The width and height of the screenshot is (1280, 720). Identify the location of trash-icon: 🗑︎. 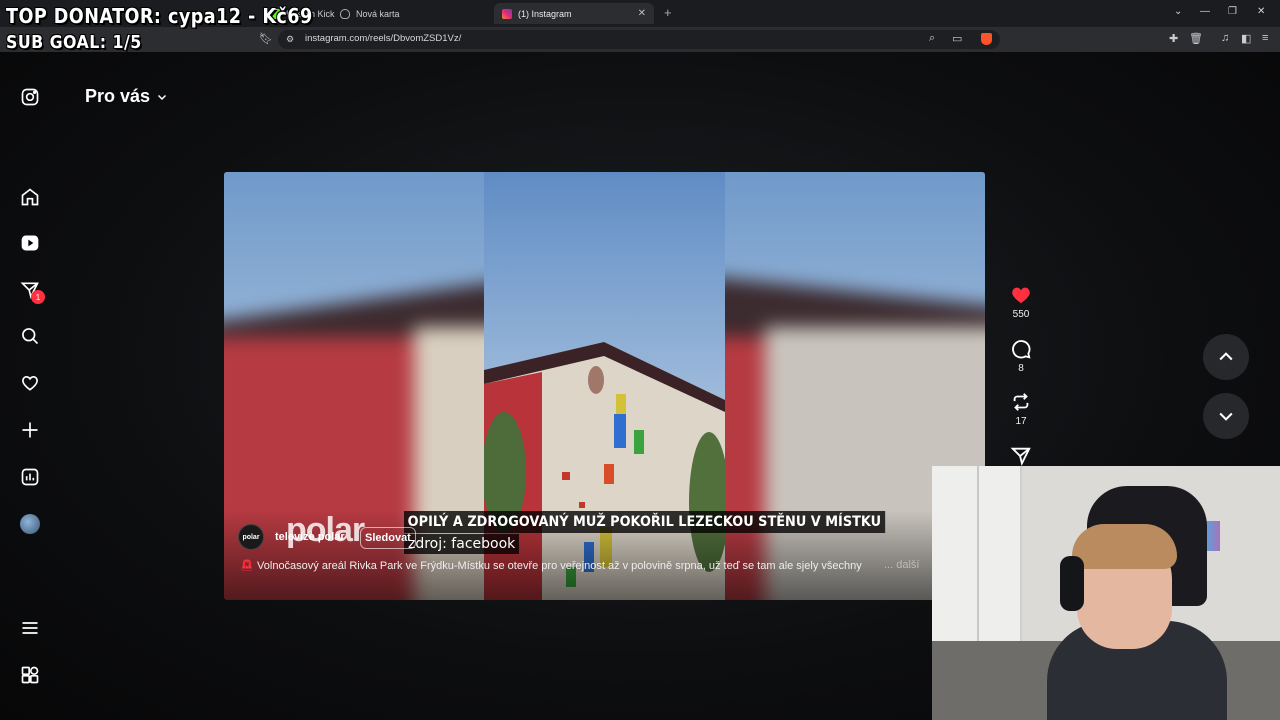
(1196, 38).